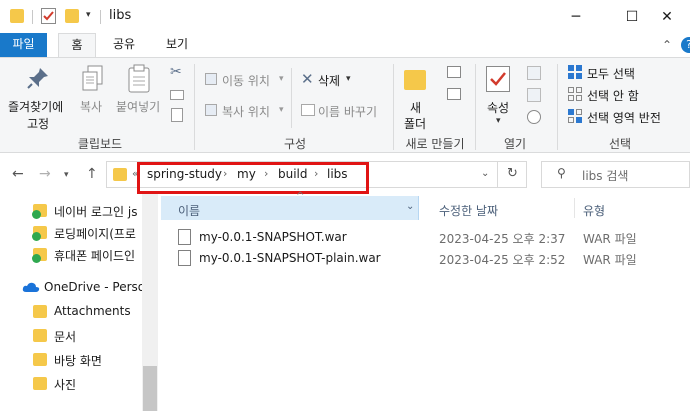  I want to click on search-box: ⚲ libs 검색, so click(615, 174).